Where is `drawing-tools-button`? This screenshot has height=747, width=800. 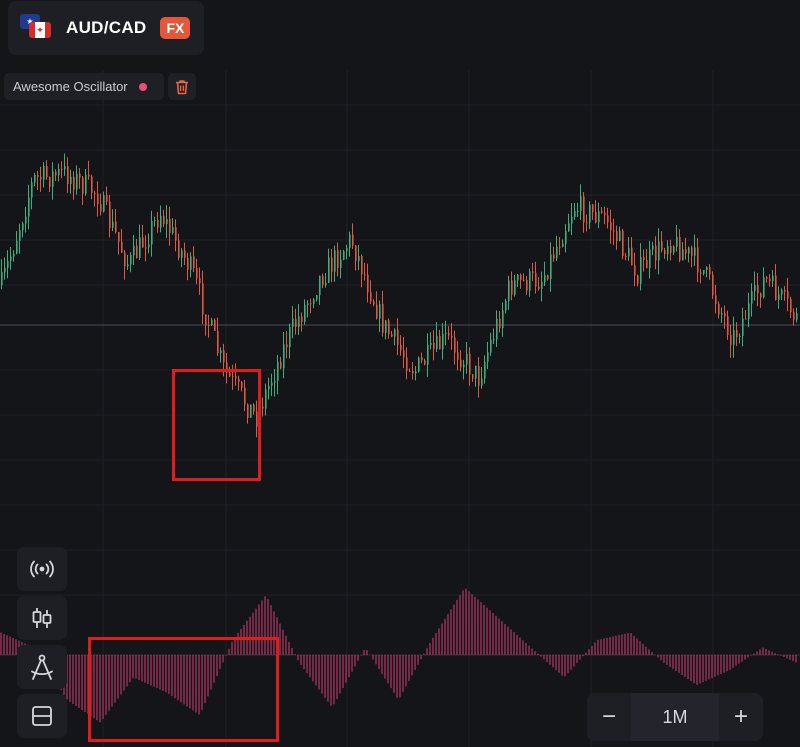 drawing-tools-button is located at coordinates (42, 667).